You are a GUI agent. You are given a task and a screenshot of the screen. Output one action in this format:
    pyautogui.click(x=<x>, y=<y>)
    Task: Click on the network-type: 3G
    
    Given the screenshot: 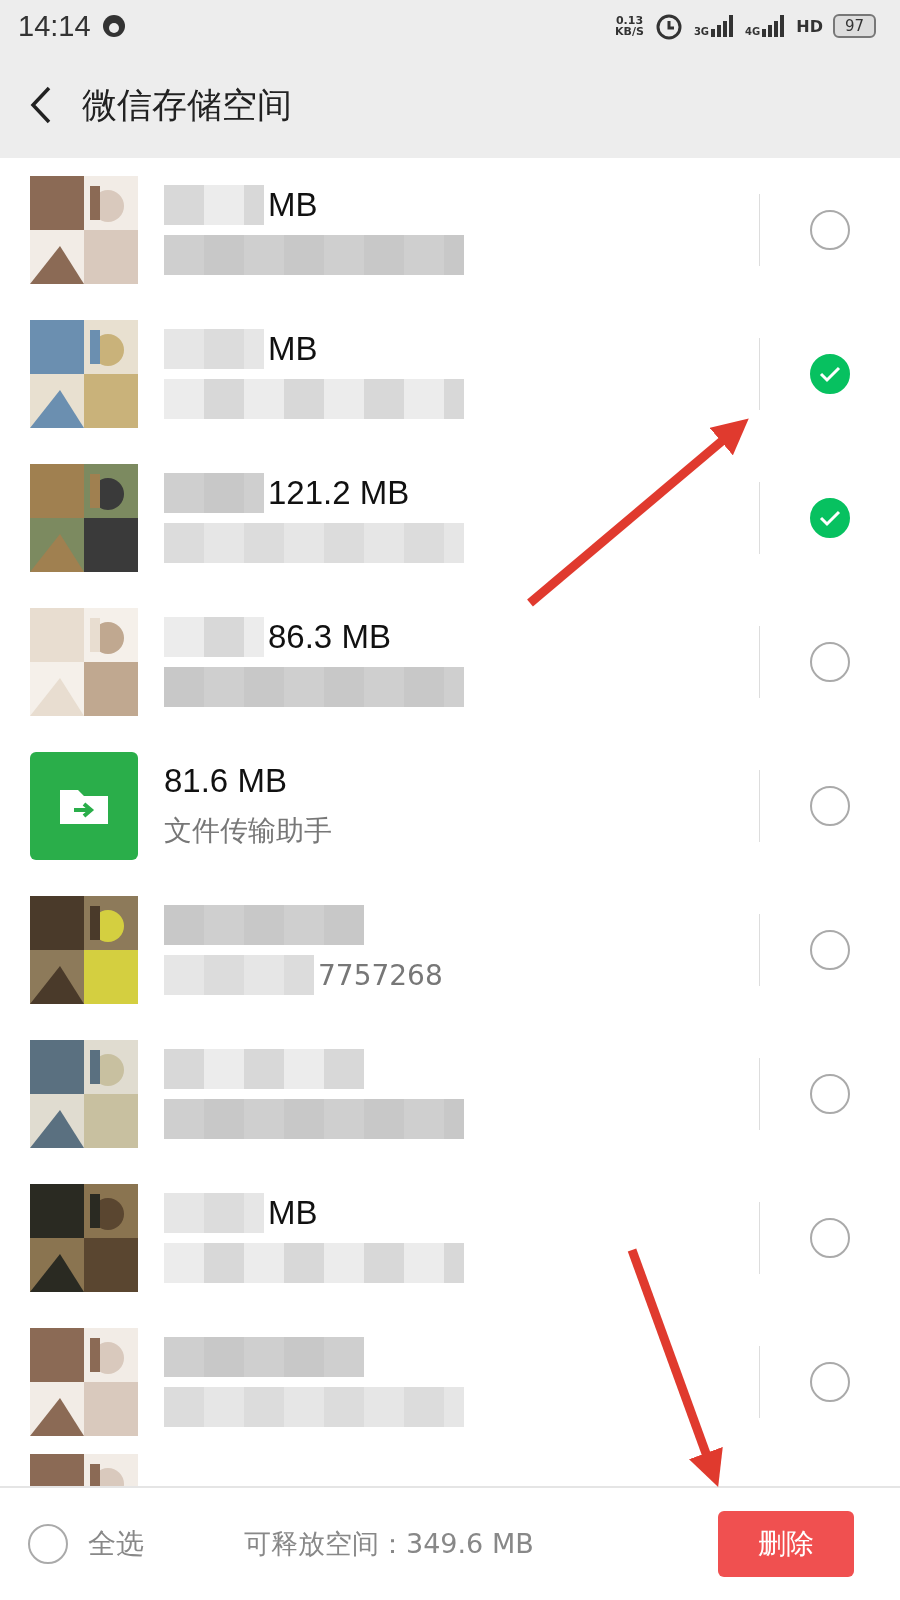 What is the action you would take?
    pyautogui.click(x=701, y=31)
    